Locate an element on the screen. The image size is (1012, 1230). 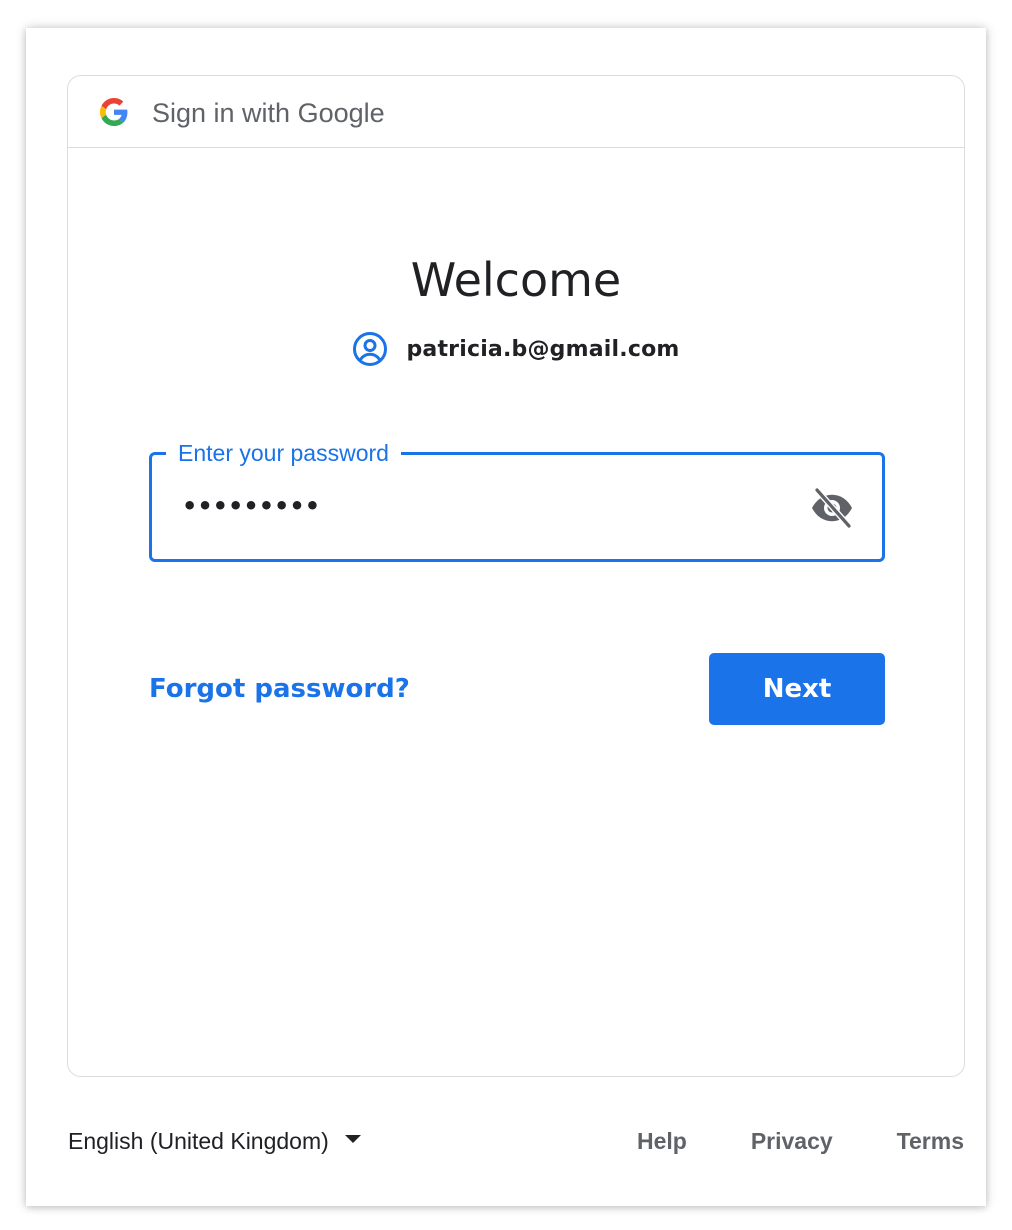
privacy-link: Privacy is located at coordinates (792, 1141).